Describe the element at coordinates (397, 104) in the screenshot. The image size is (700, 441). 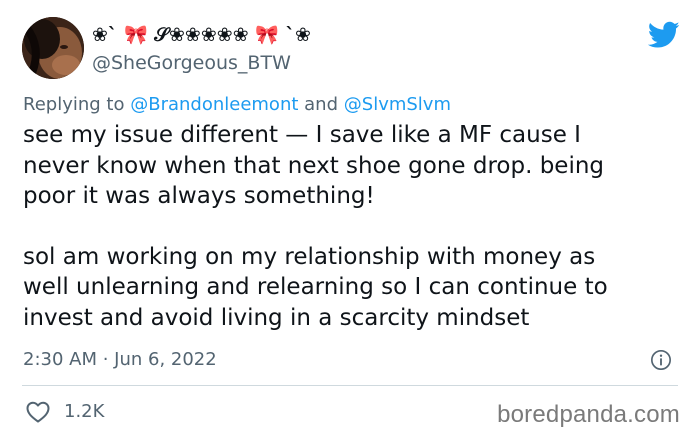
I see `reply-mention-link: @SlvmSlvm` at that location.